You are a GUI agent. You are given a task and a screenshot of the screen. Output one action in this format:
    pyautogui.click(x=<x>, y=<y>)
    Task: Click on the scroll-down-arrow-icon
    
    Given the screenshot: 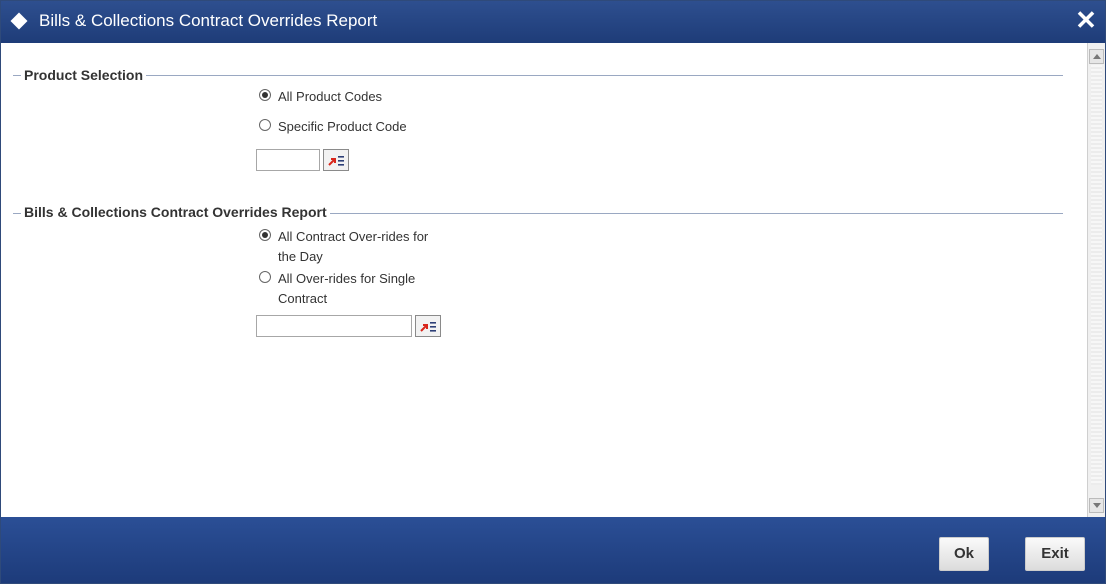 What is the action you would take?
    pyautogui.click(x=1096, y=505)
    